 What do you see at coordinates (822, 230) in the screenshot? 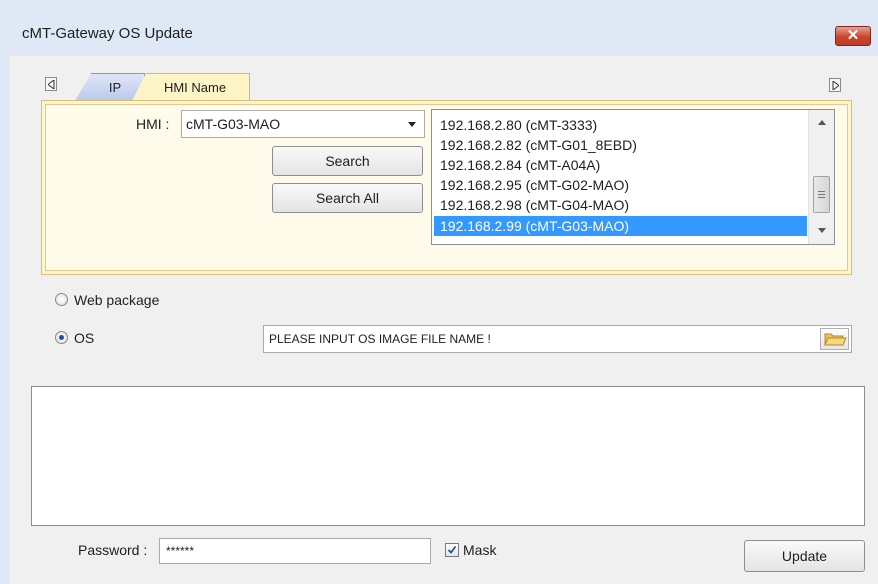
I see `scroll-down-icon` at bounding box center [822, 230].